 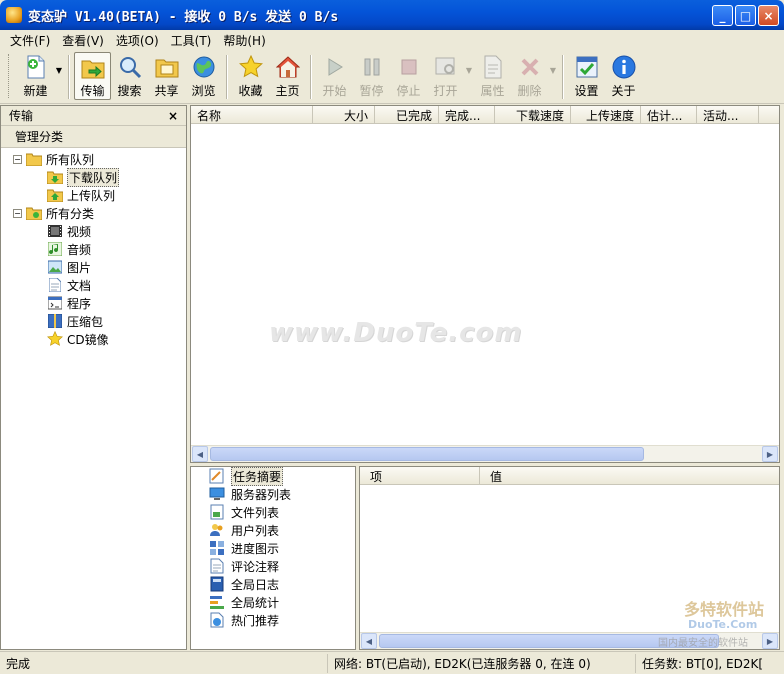 What do you see at coordinates (703, 643) in the screenshot?
I see `watermark-slogan: 国内最安全的软件站` at bounding box center [703, 643].